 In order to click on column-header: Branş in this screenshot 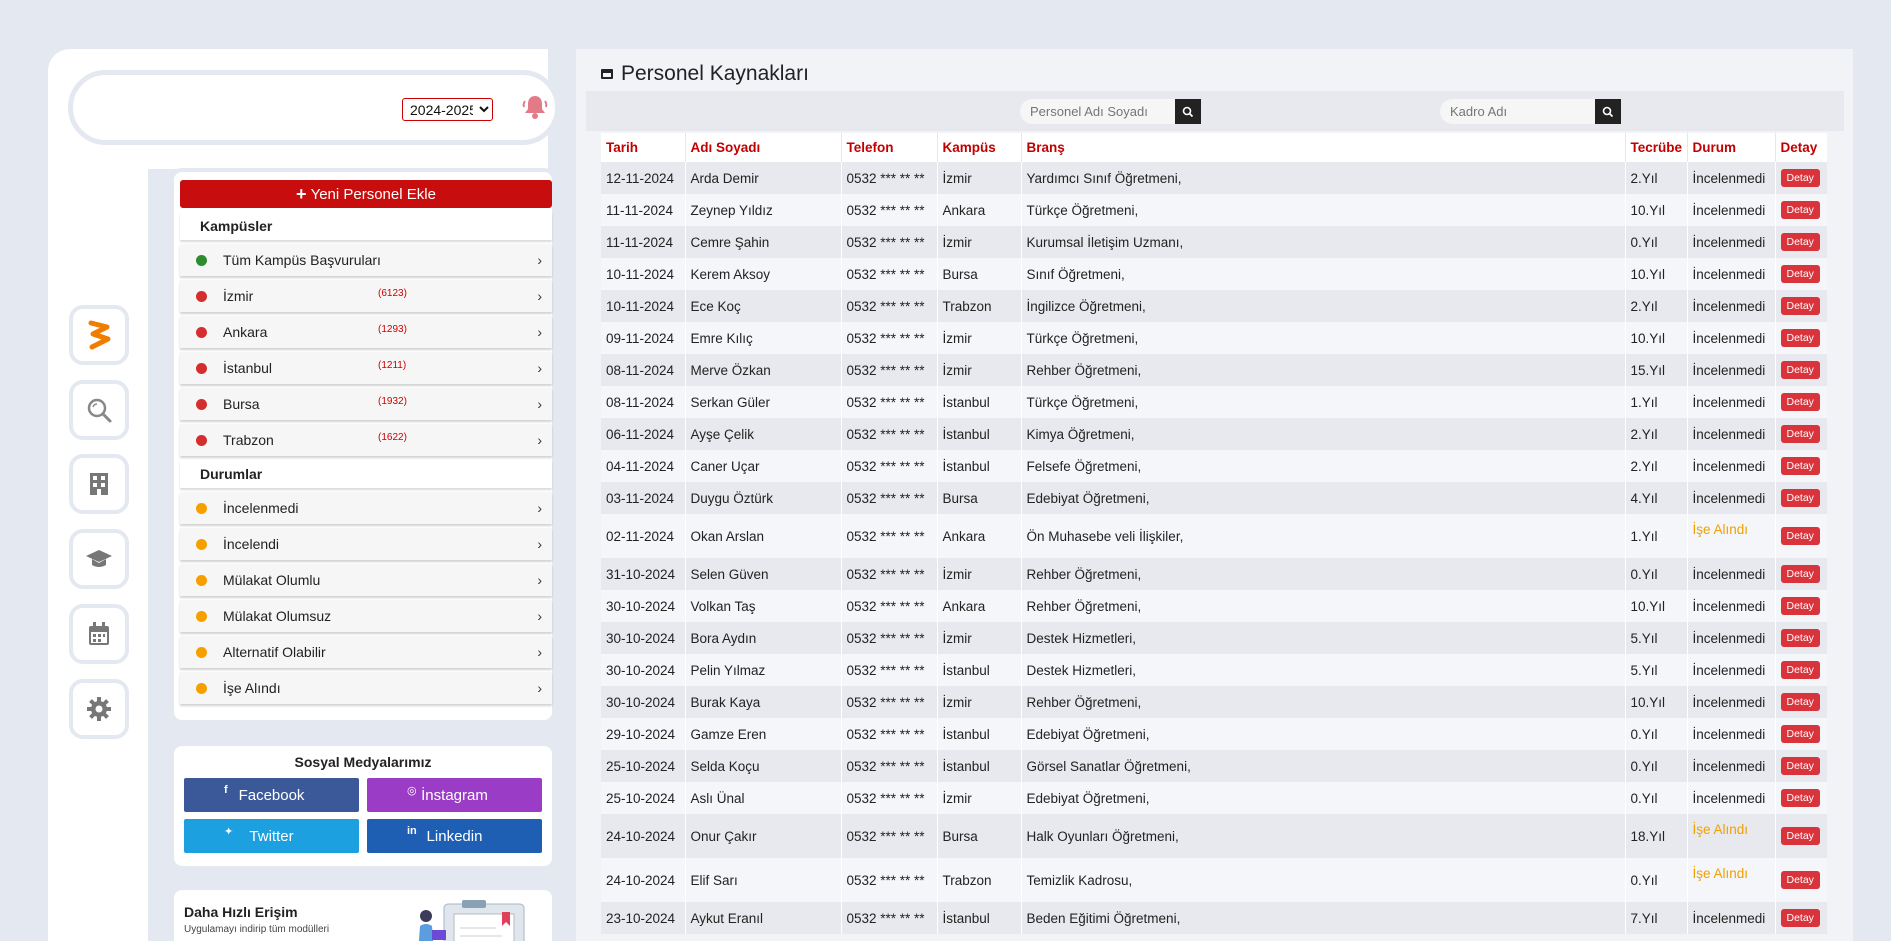, I will do `click(1322, 147)`.